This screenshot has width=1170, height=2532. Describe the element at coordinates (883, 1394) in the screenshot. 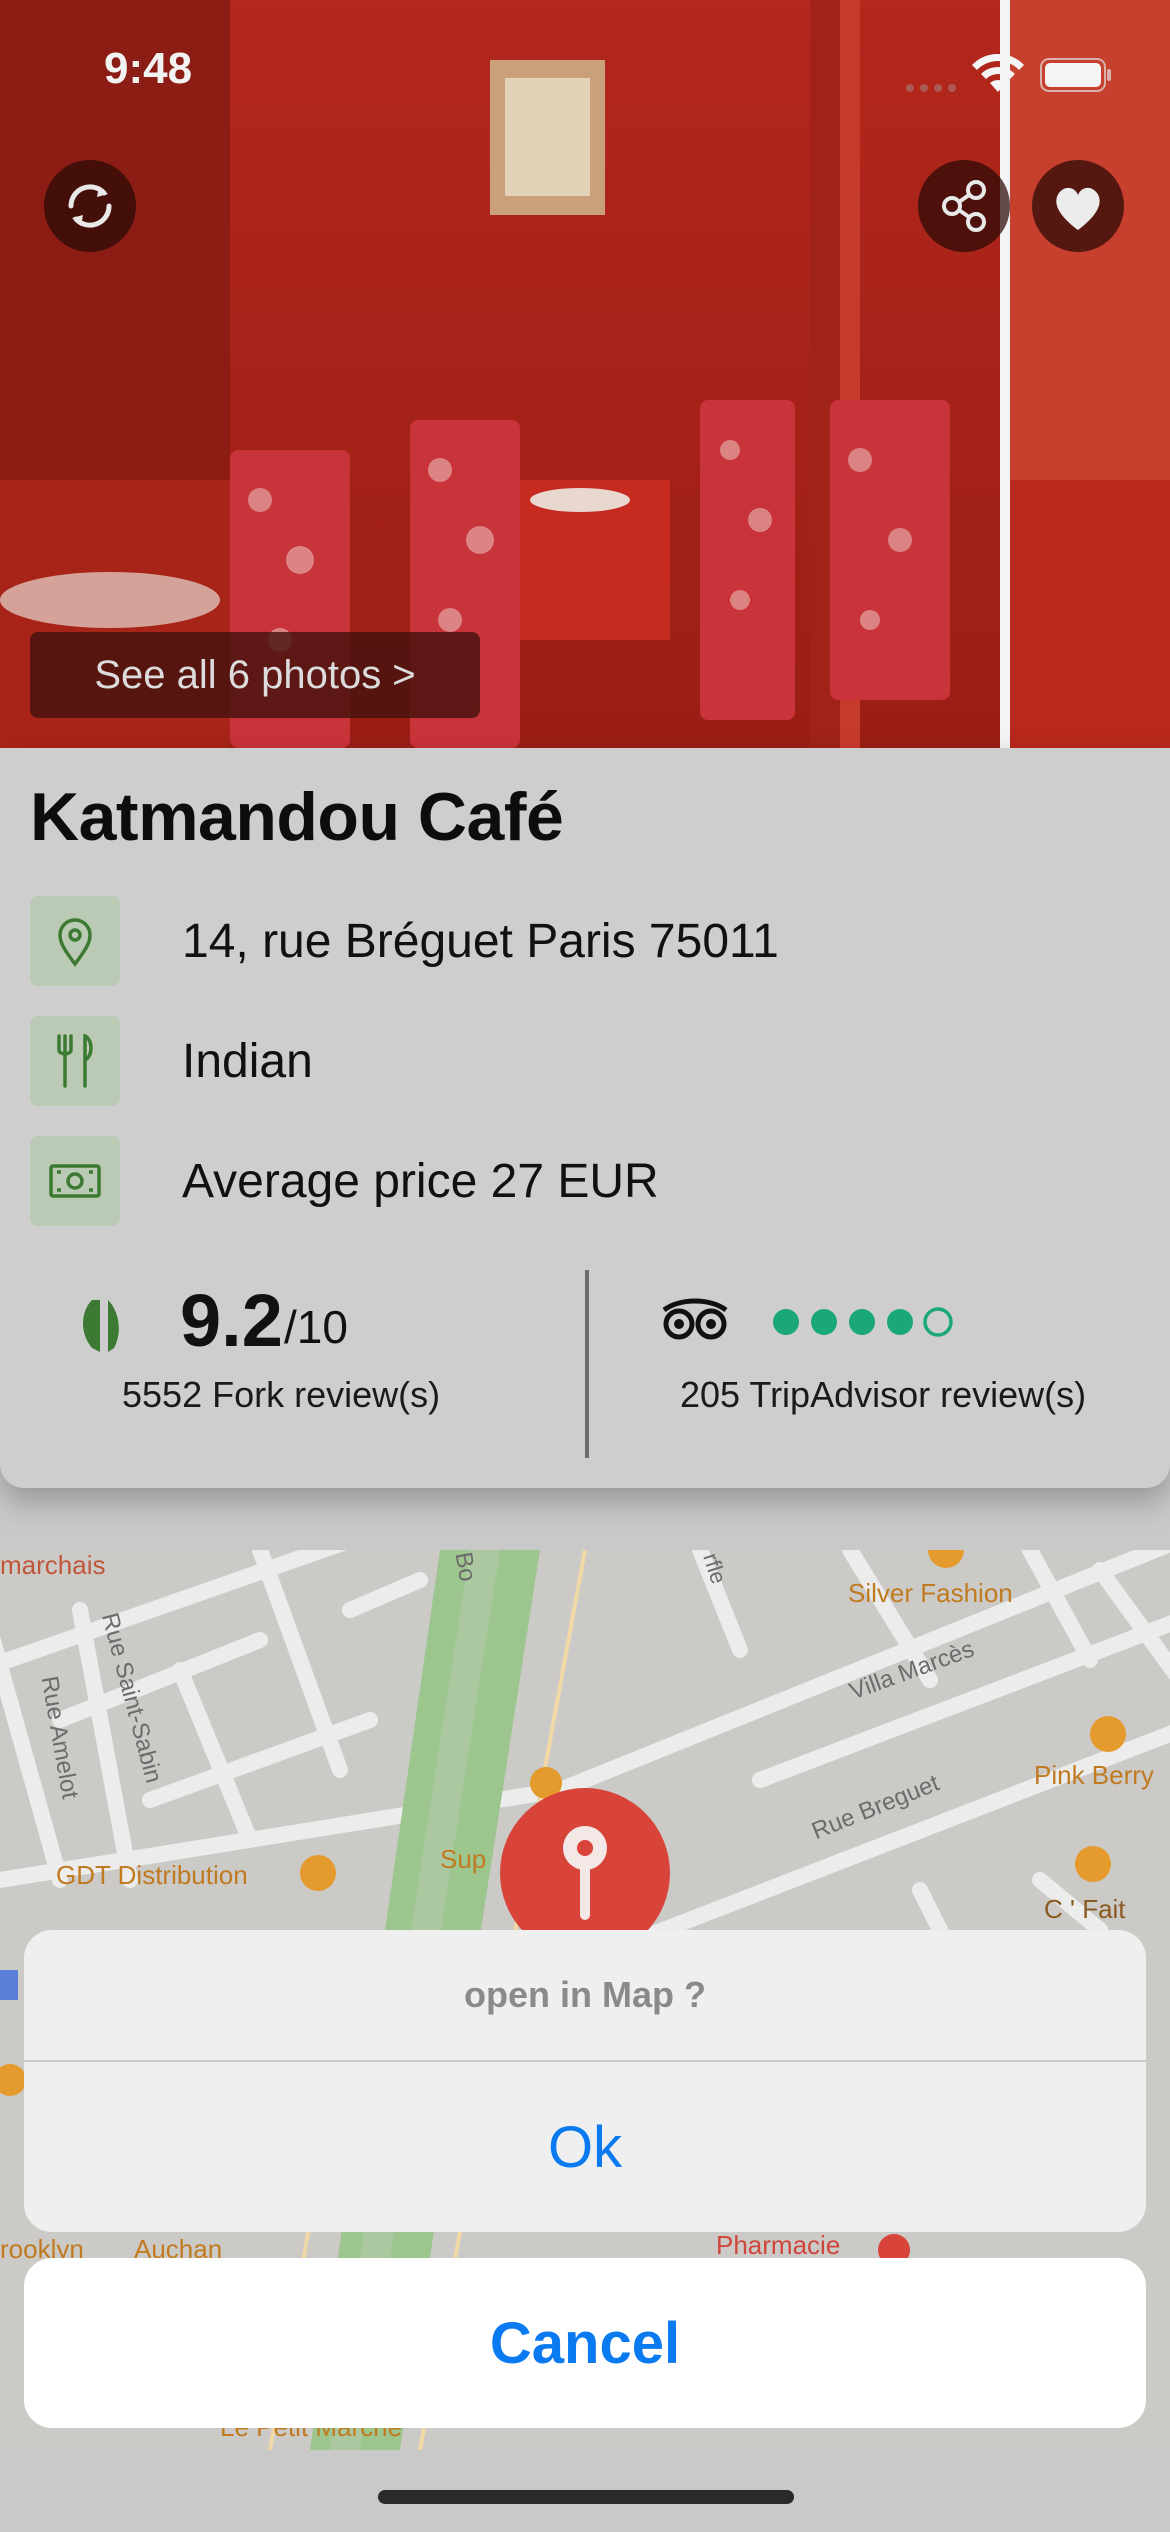

I see `tripadvisor-reviews: 205 TripAdvisor review(s)` at that location.